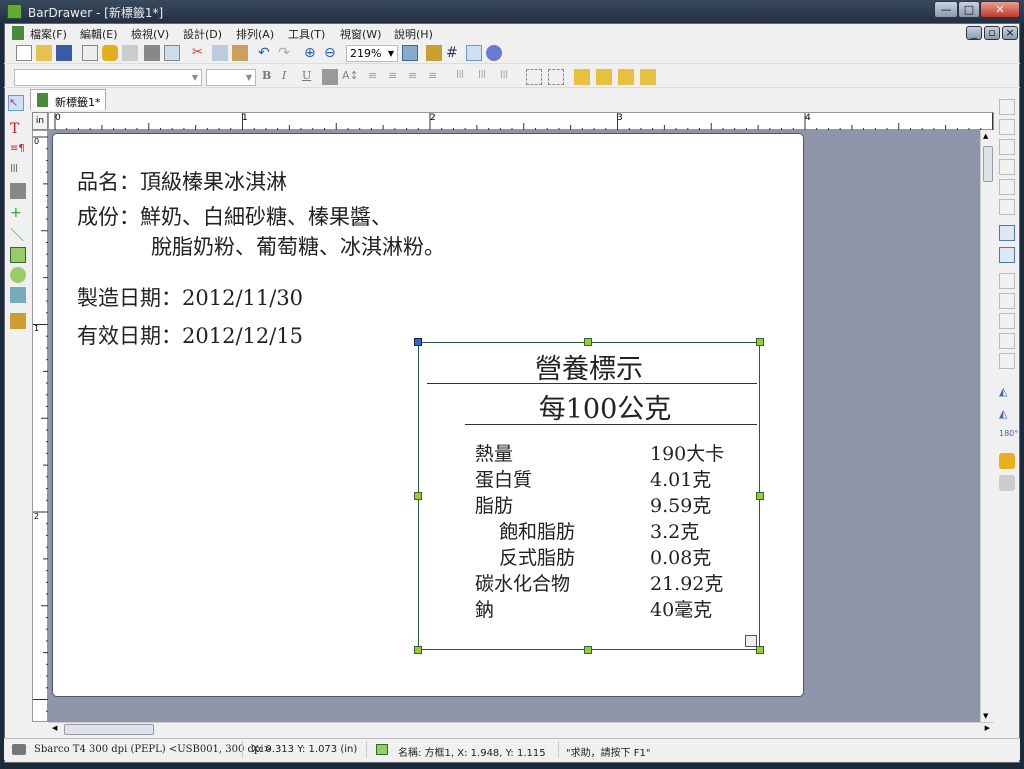 The width and height of the screenshot is (1024, 769). Describe the element at coordinates (534, 77) in the screenshot. I see `group-icon` at that location.